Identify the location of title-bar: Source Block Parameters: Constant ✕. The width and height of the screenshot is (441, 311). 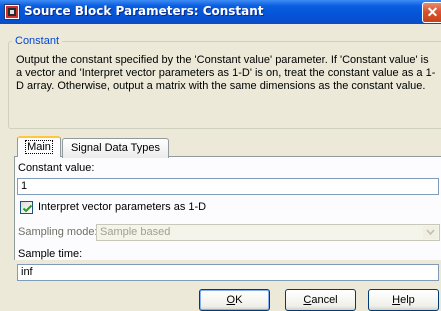
(220, 12).